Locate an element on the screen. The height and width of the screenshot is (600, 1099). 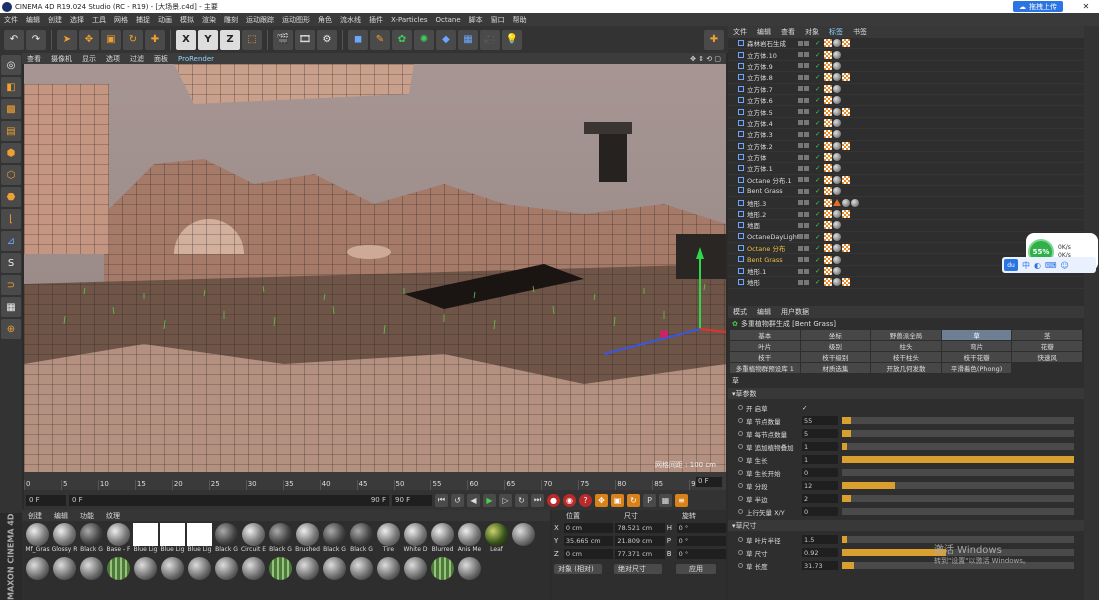
rotate-icon: ↻ is located at coordinates (133, 39).